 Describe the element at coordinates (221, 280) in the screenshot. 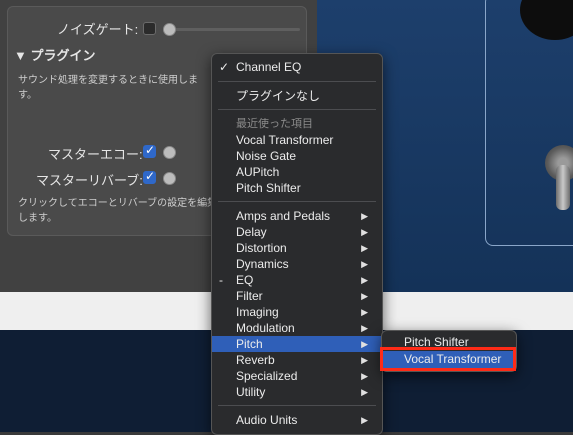

I see `dash-mark-icon: -` at that location.